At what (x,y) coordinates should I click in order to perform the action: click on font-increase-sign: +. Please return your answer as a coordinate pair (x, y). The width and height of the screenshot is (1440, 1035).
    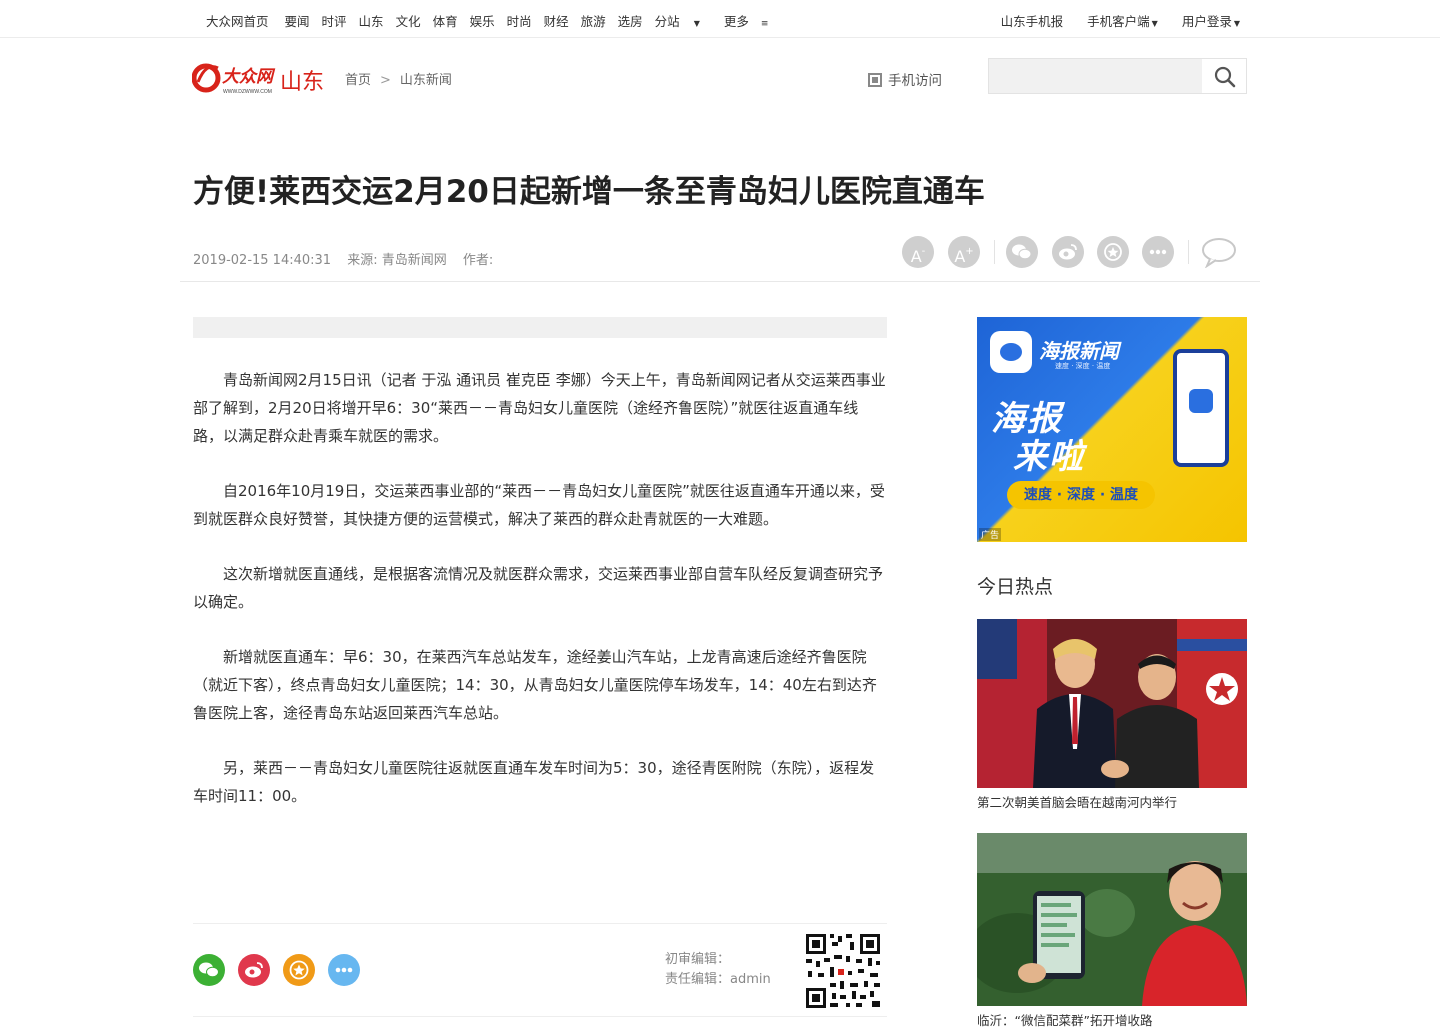
    Looking at the image, I should click on (969, 251).